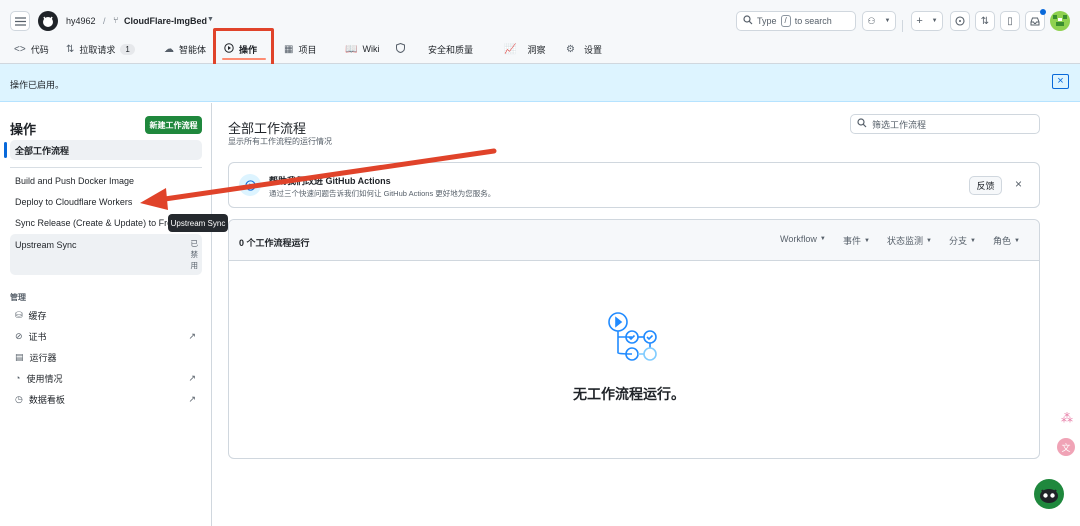 The height and width of the screenshot is (526, 1080). I want to click on copilot-chat-icon, so click(1049, 494).